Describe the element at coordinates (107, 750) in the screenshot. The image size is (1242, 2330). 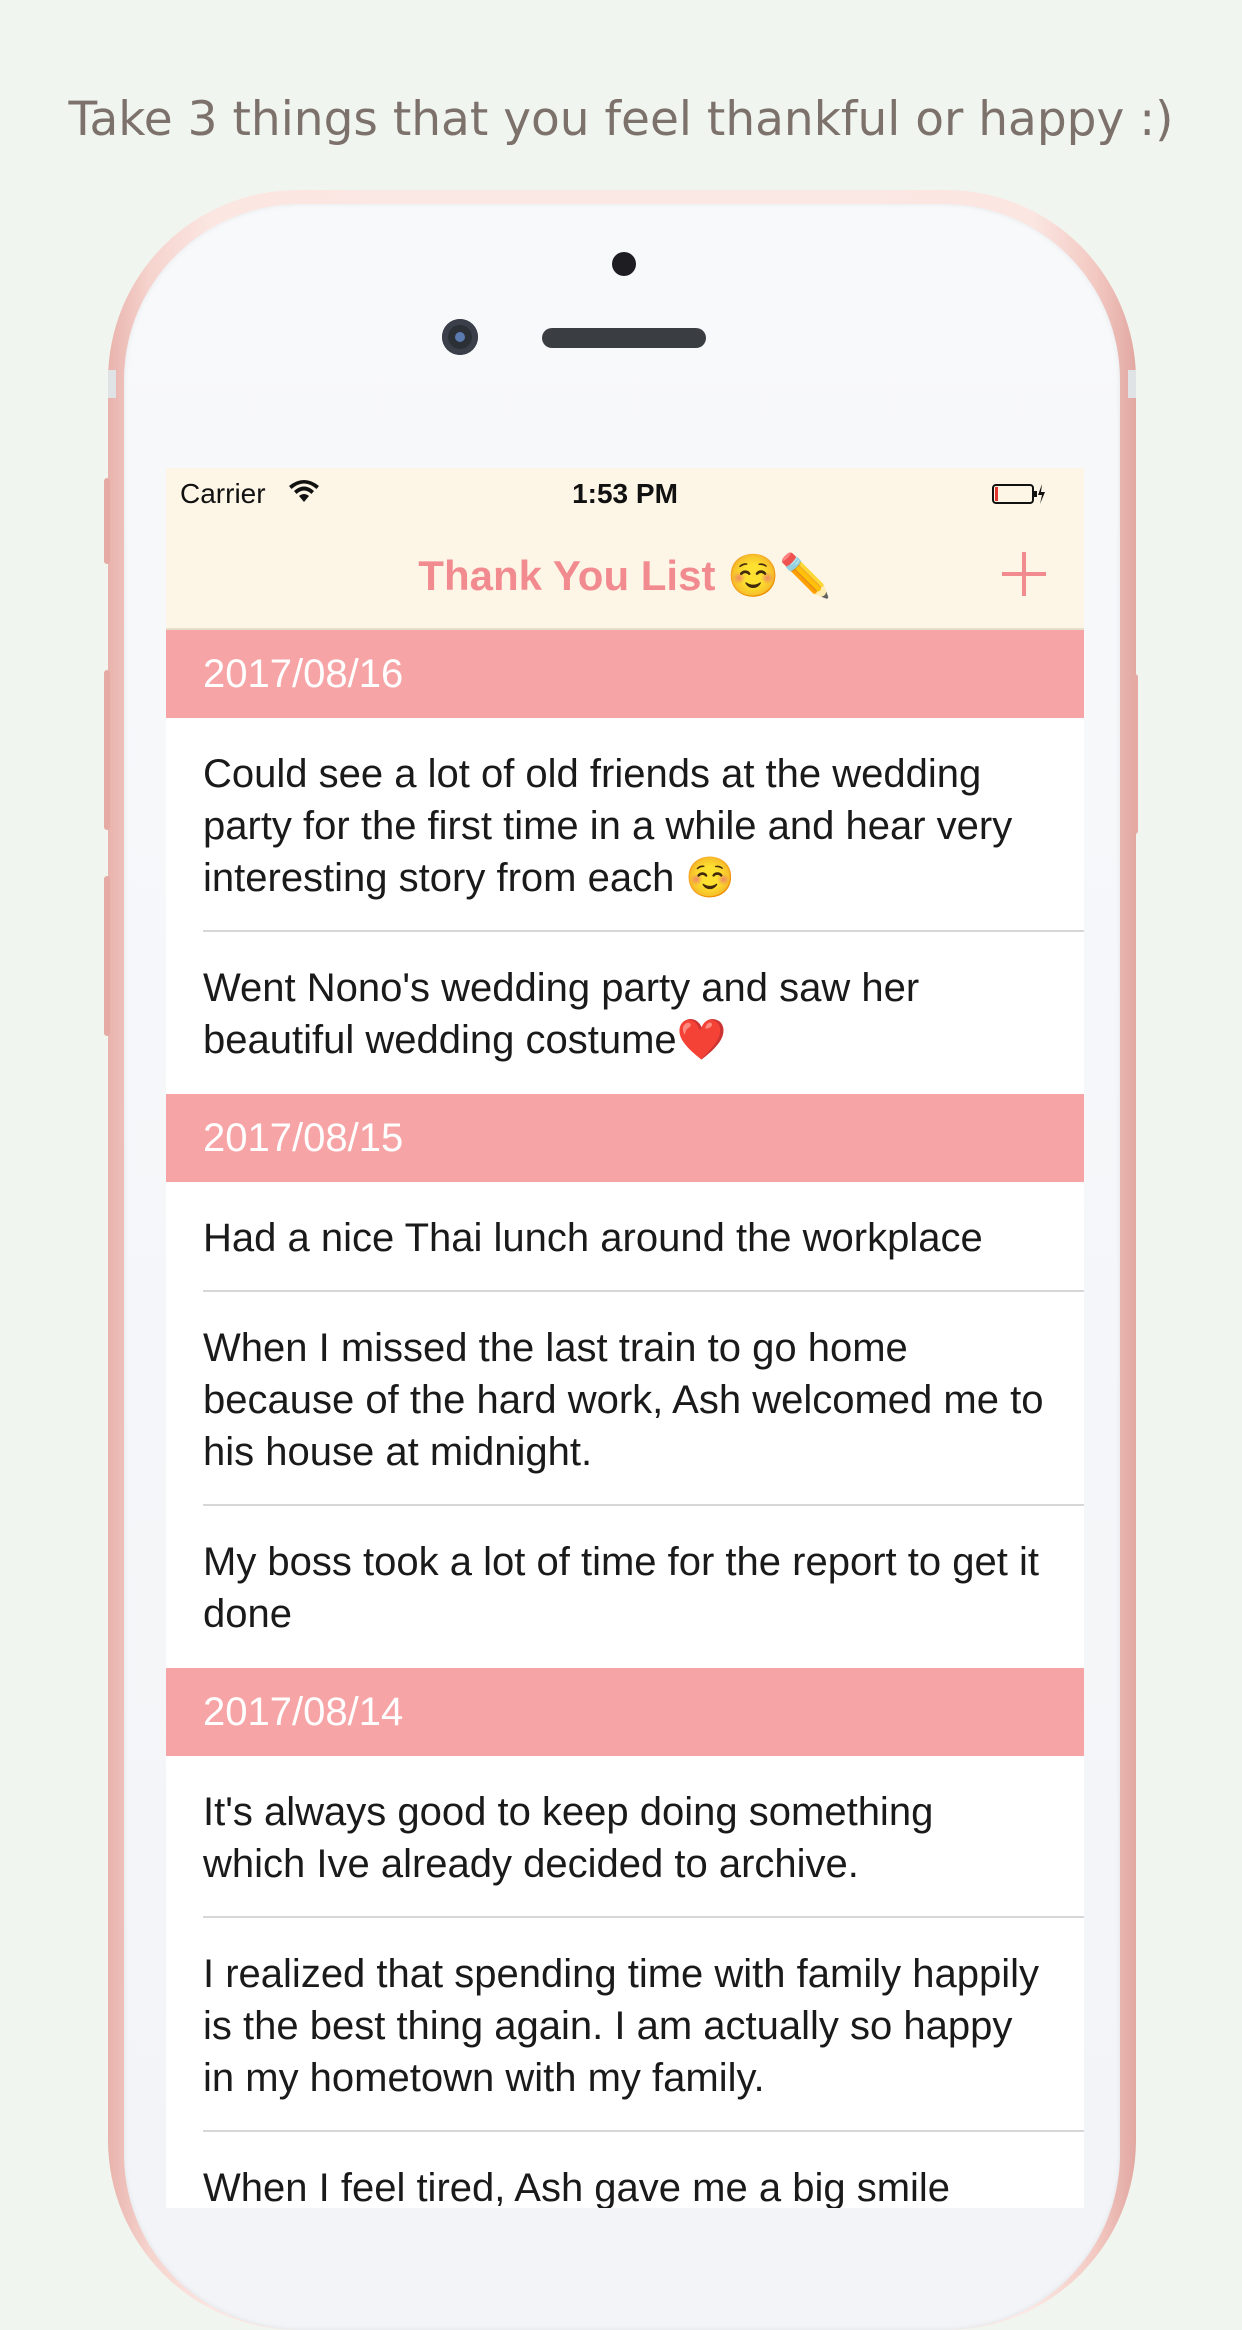
I see `volume-up-button` at that location.